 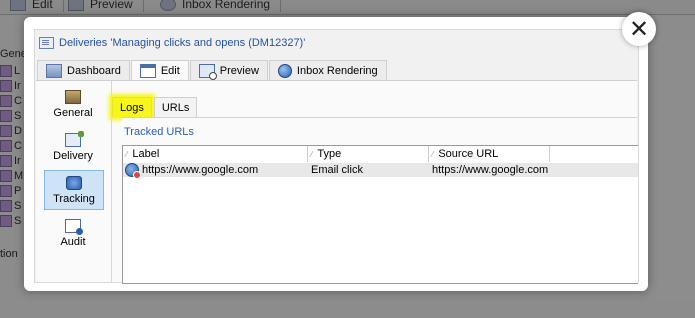 What do you see at coordinates (133, 171) in the screenshot?
I see `url-globe-icon` at bounding box center [133, 171].